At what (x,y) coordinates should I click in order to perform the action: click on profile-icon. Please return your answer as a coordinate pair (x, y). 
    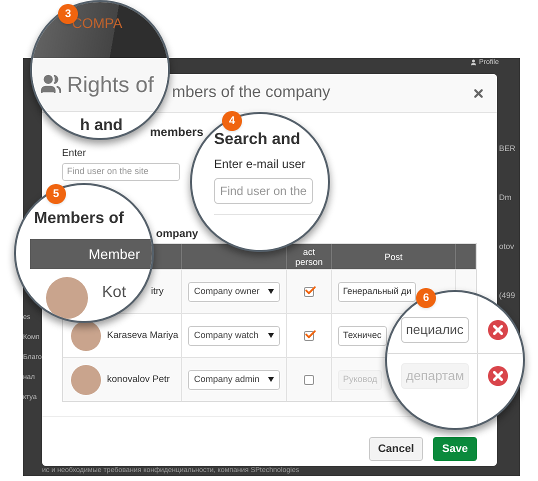
    Looking at the image, I should click on (473, 62).